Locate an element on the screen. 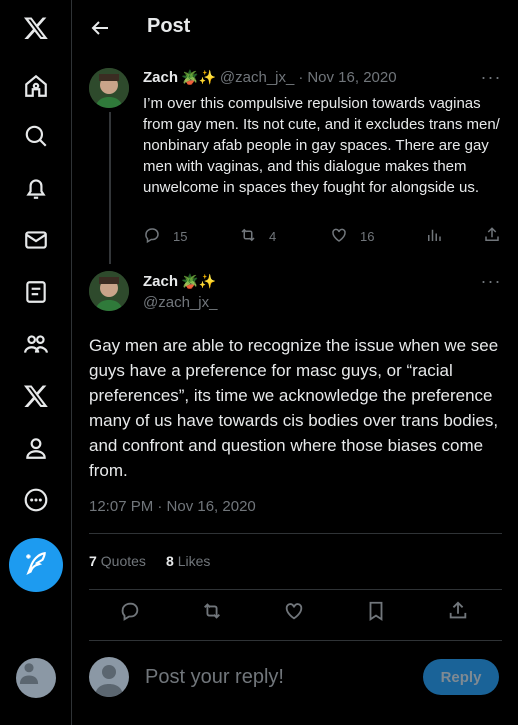  main-author-avatar is located at coordinates (109, 291).